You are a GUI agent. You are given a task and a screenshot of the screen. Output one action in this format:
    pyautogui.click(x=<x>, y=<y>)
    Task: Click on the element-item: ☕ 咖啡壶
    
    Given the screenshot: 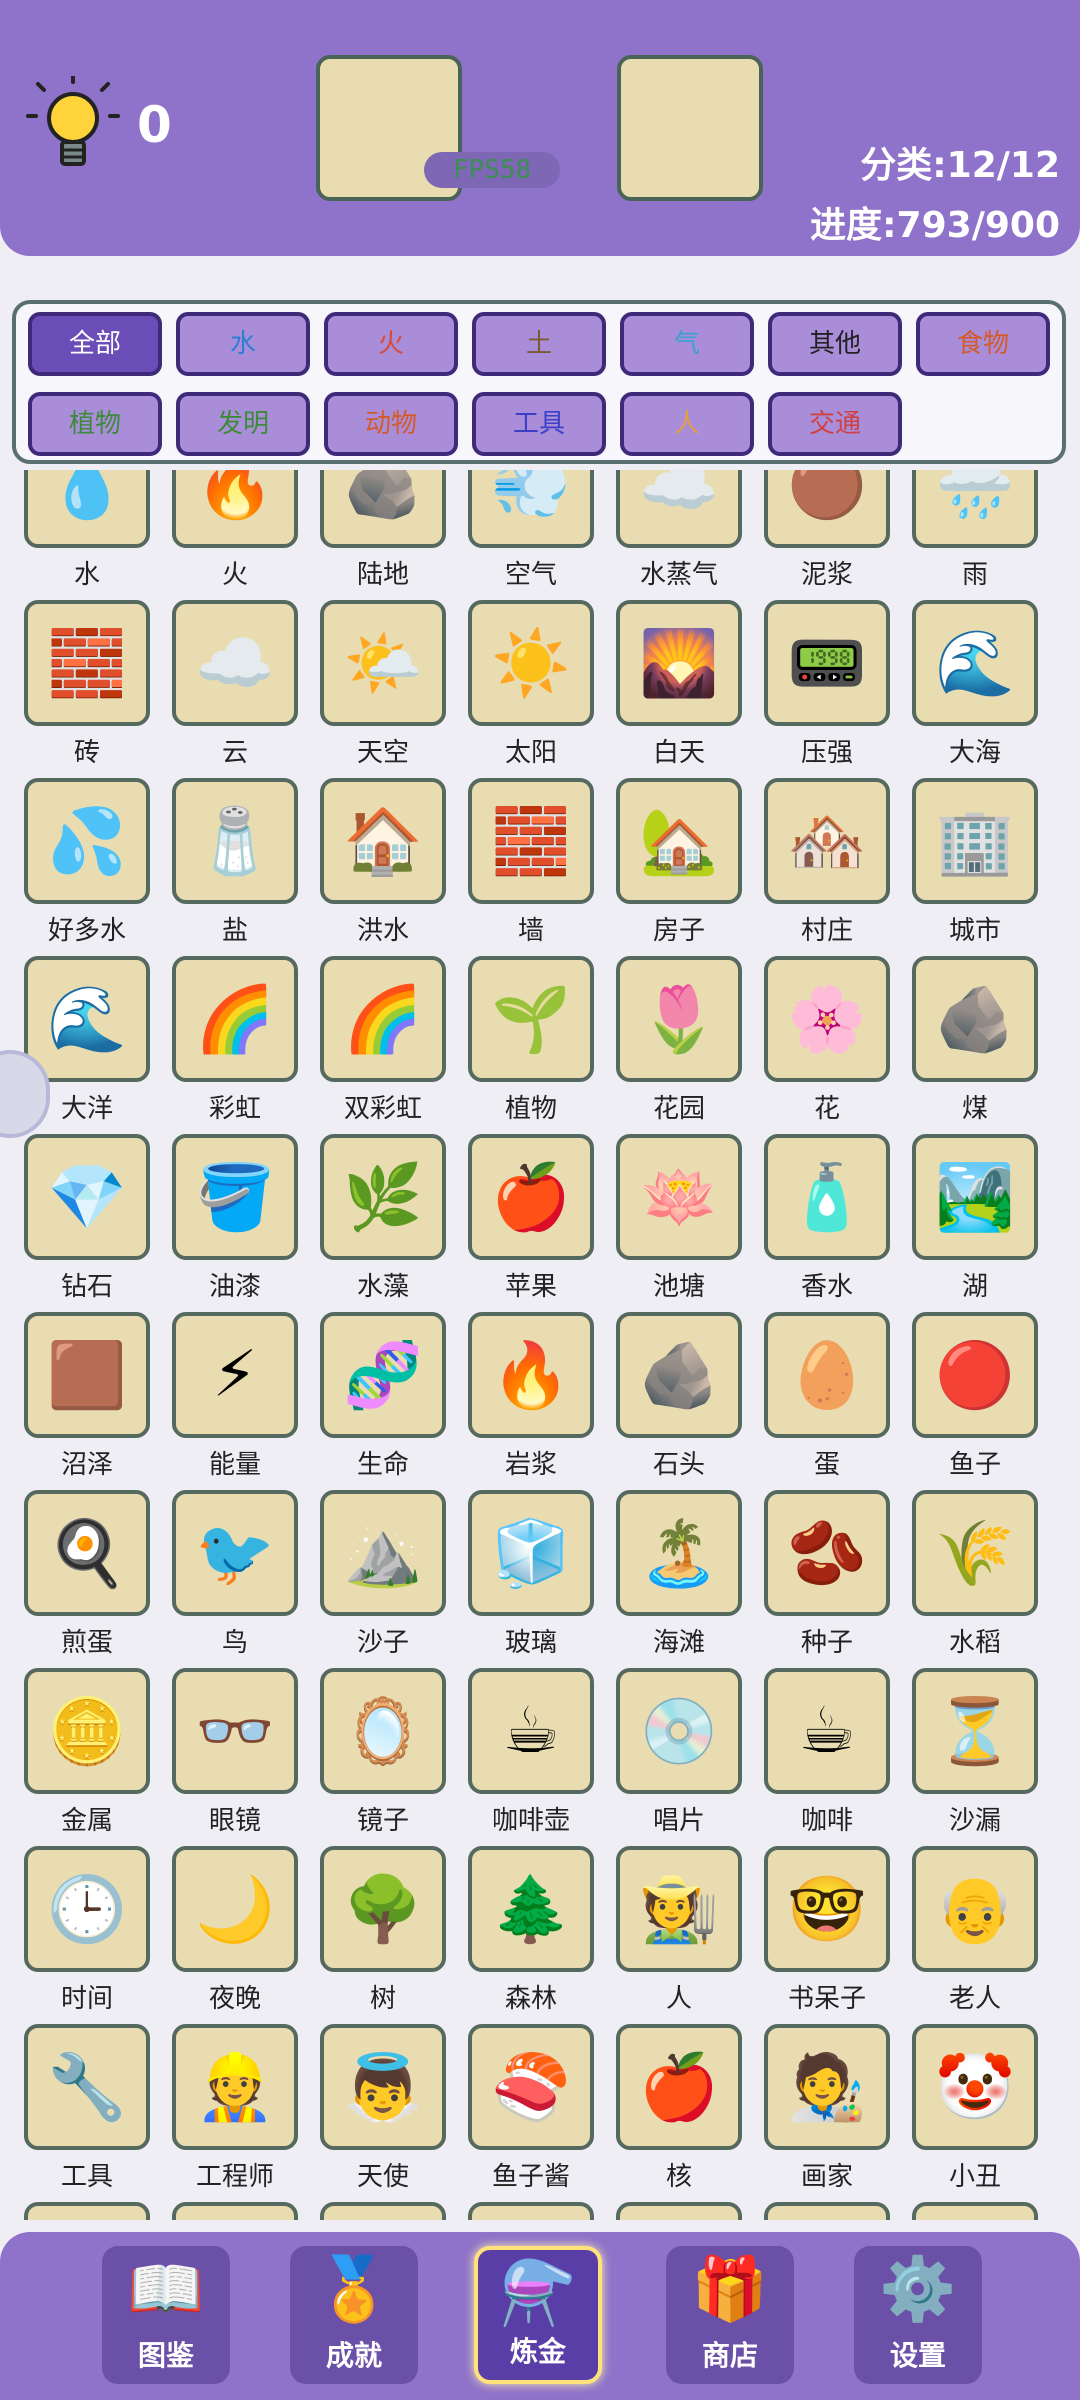 What is the action you would take?
    pyautogui.click(x=542, y=1757)
    